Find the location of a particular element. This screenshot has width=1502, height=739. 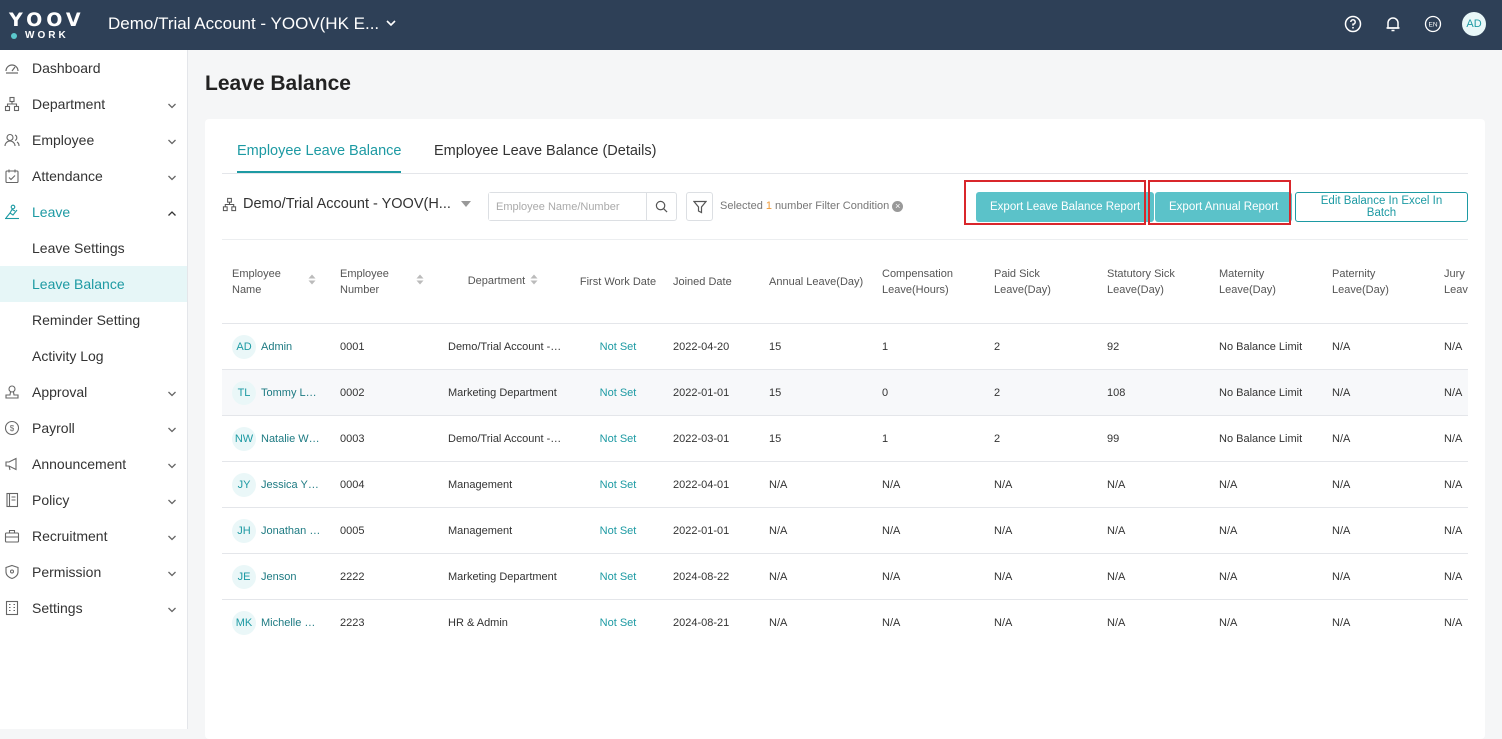

attendance-icon is located at coordinates (12, 176).